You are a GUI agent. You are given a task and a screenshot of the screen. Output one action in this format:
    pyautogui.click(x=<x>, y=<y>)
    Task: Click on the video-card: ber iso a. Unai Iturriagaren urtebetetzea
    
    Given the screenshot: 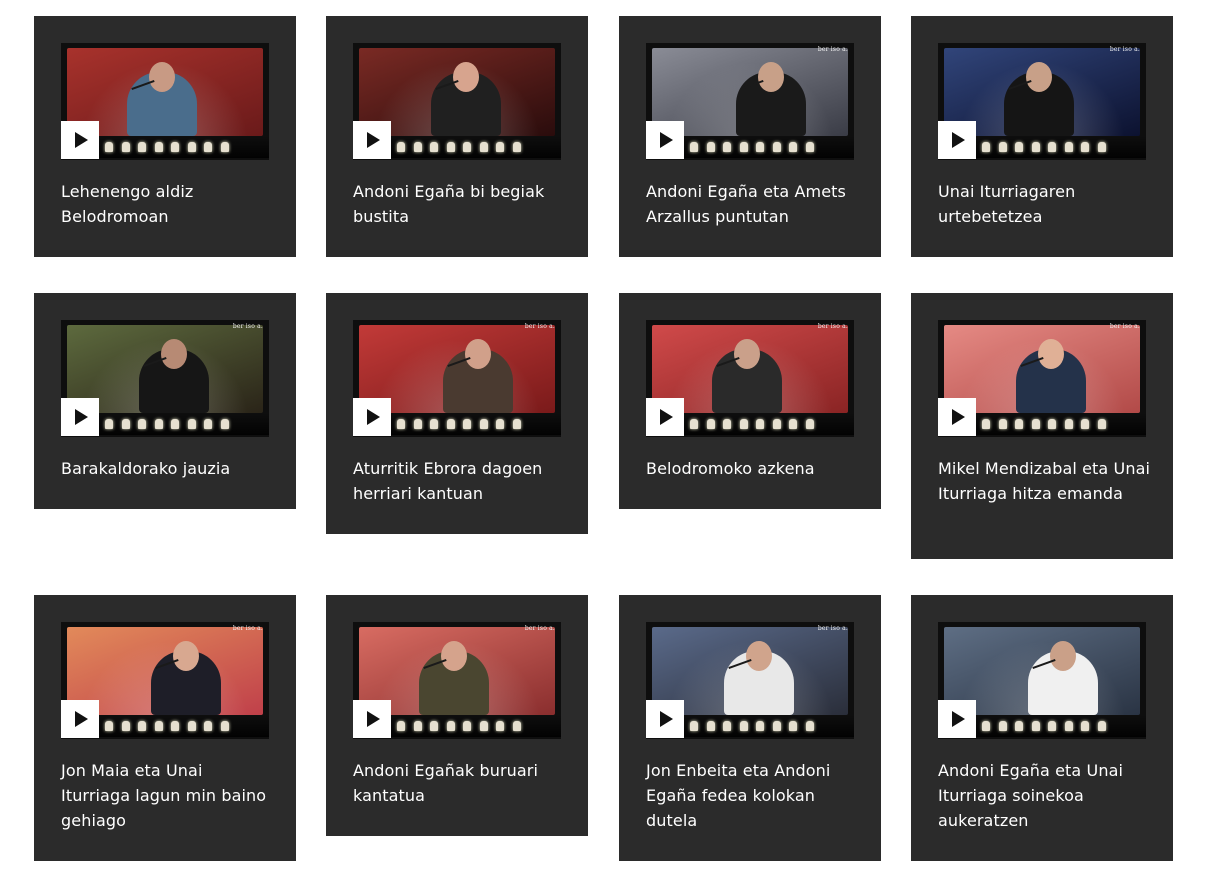 What is the action you would take?
    pyautogui.click(x=1042, y=136)
    